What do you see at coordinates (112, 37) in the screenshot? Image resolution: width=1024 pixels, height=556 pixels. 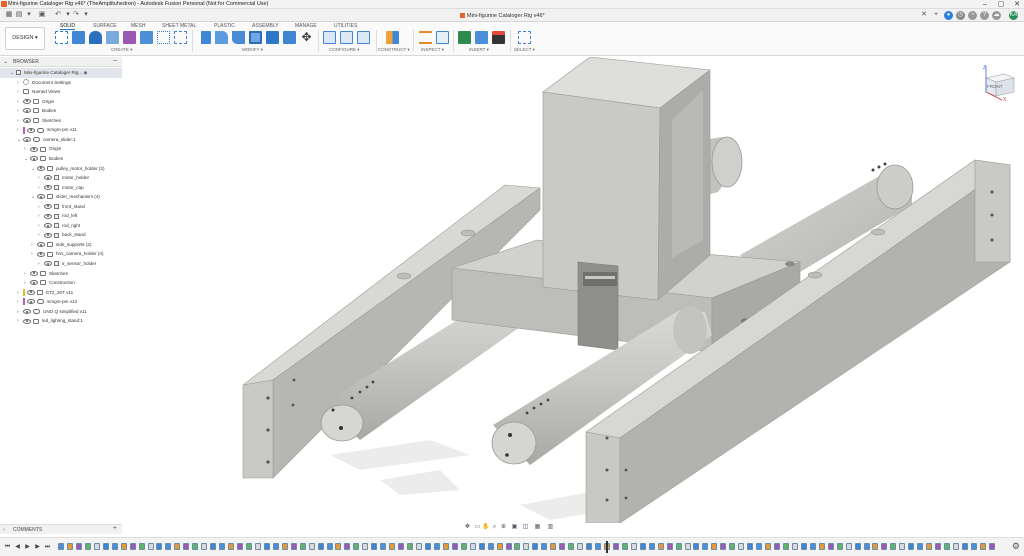 I see `hole-icon` at bounding box center [112, 37].